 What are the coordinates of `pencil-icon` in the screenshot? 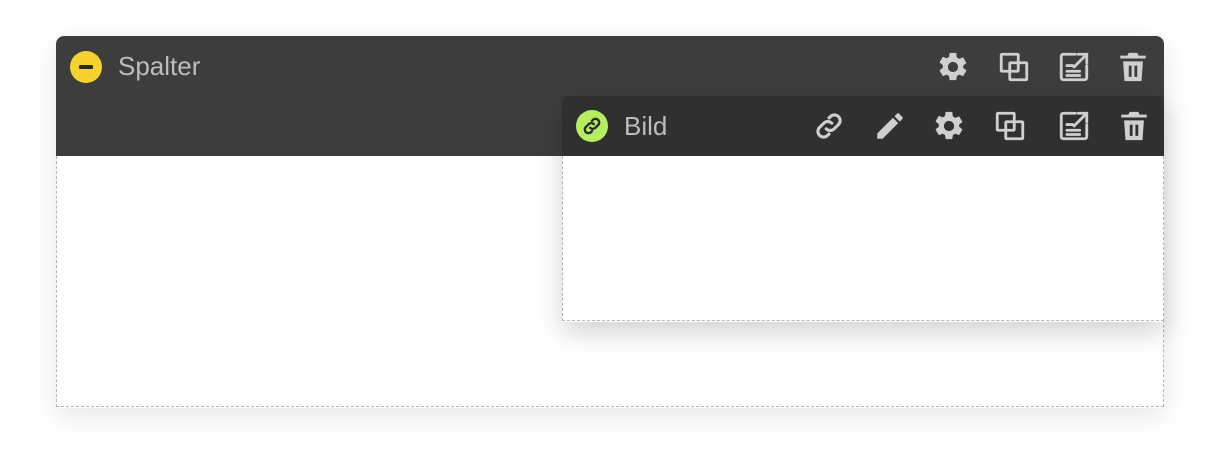 It's located at (890, 126).